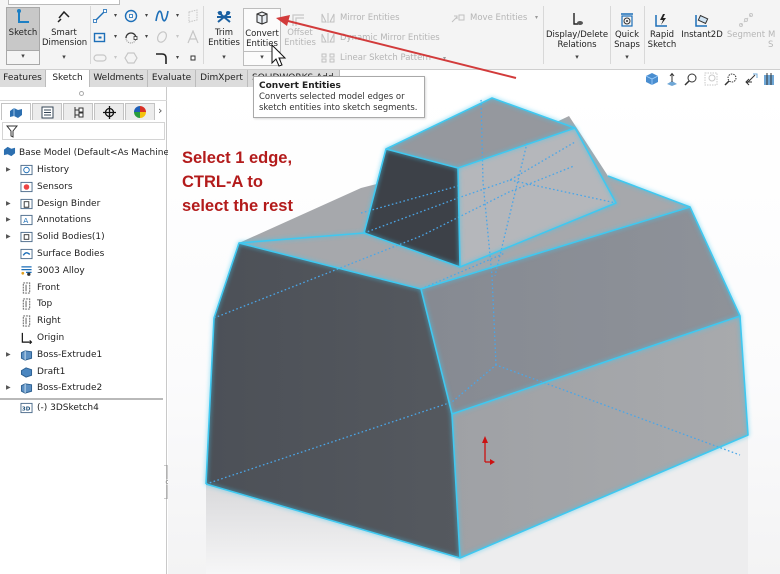 This screenshot has width=780, height=574. What do you see at coordinates (49, 321) in the screenshot?
I see `tree-item-label: Right` at bounding box center [49, 321].